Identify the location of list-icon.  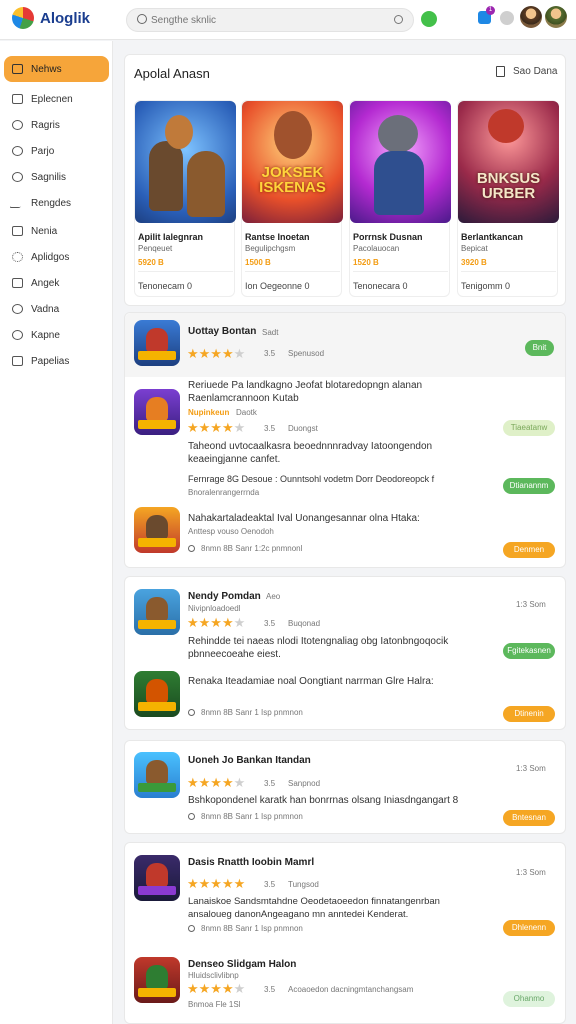
(17, 283).